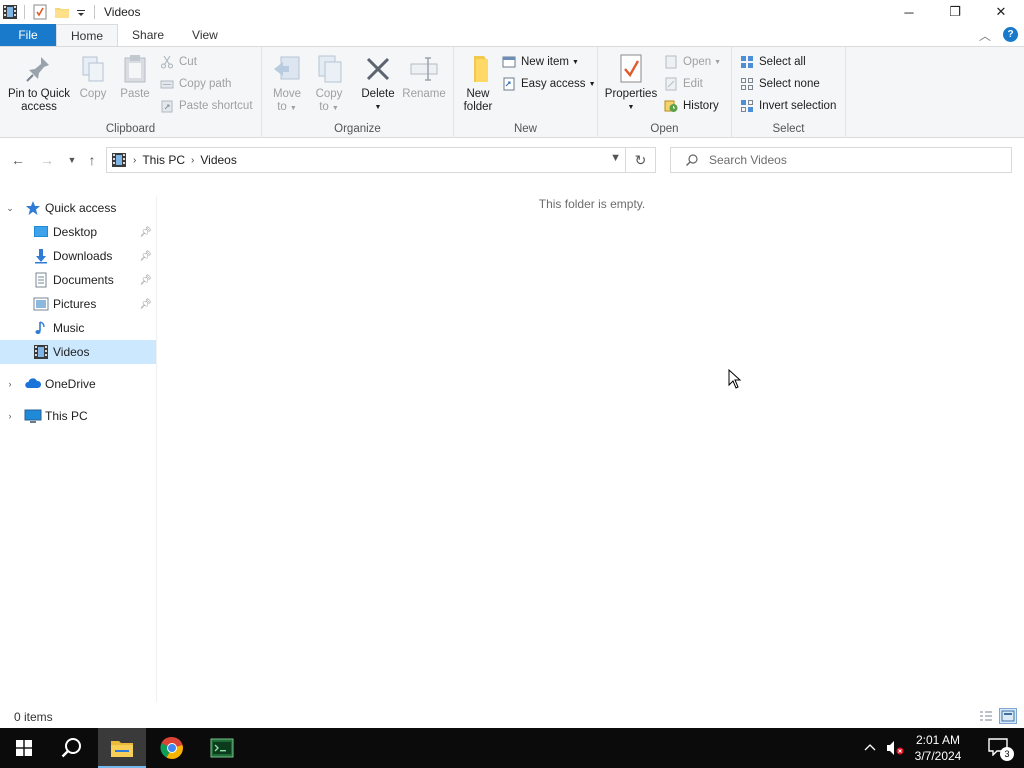 Image resolution: width=1024 pixels, height=768 pixels. Describe the element at coordinates (985, 35) in the screenshot. I see `expand-ribbon-icon: ︿` at that location.